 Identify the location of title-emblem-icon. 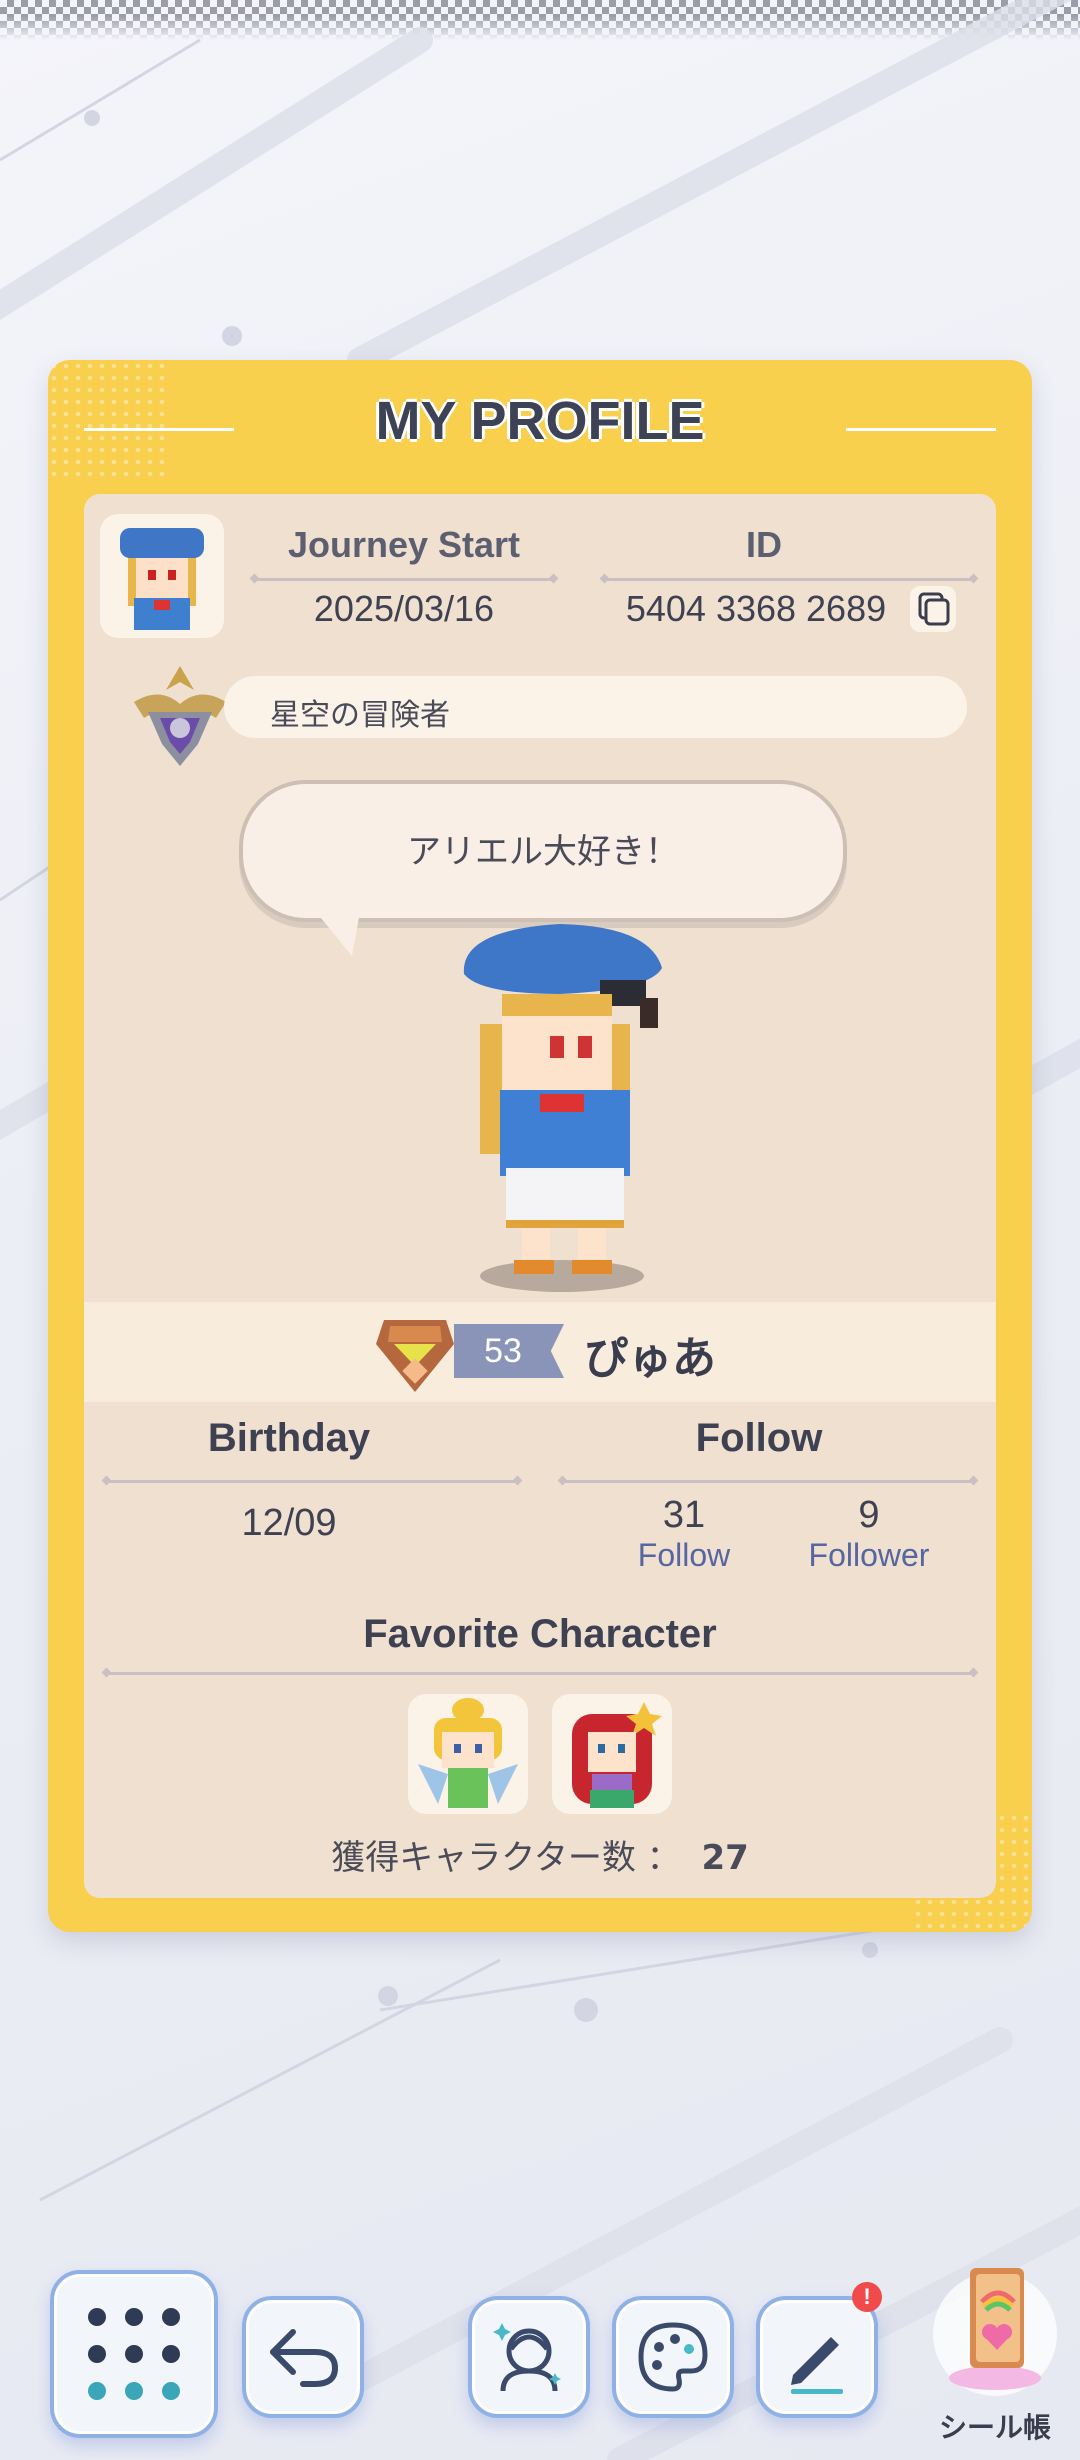
(180, 717).